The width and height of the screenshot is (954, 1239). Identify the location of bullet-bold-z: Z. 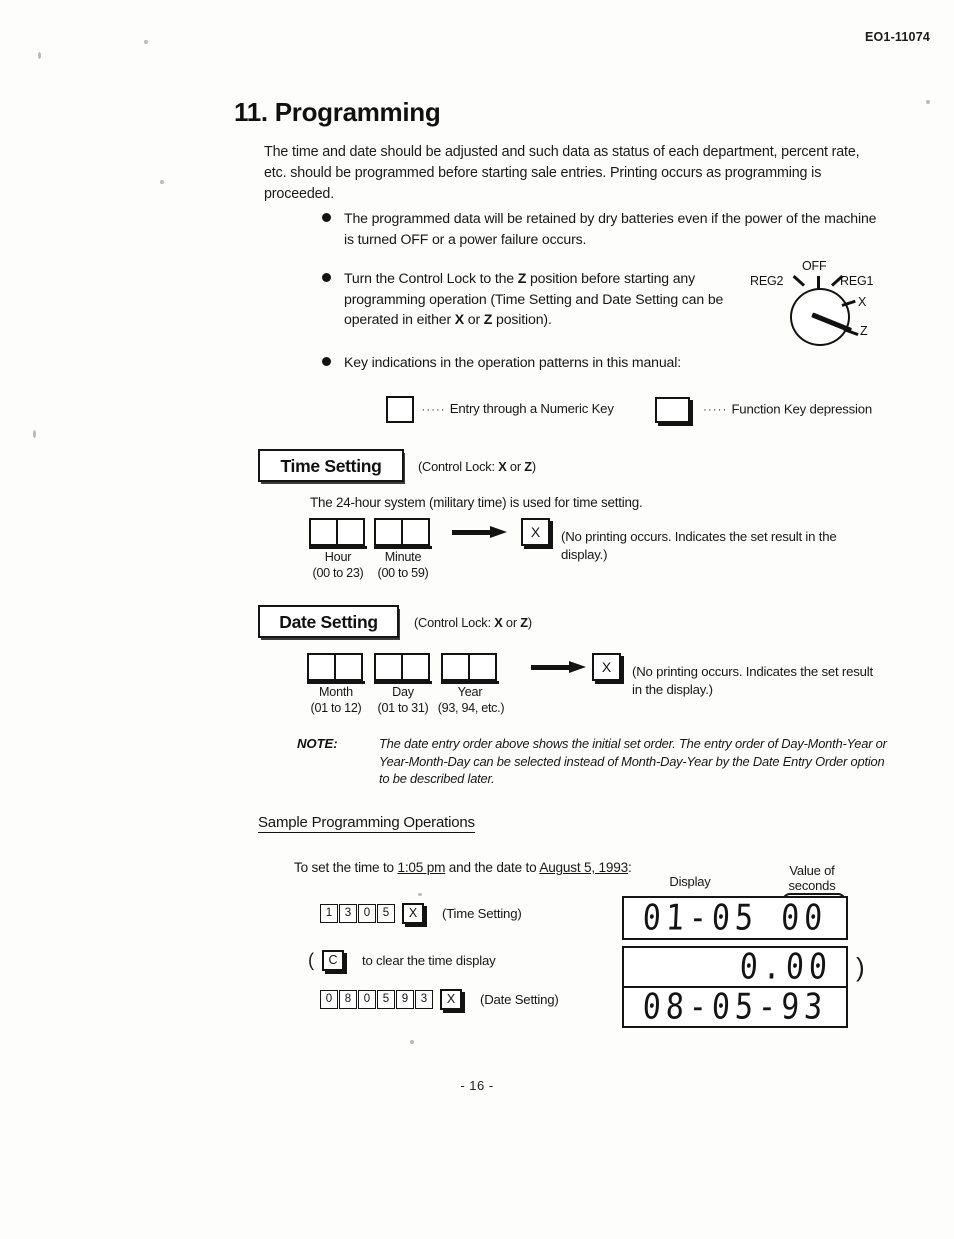
(522, 278).